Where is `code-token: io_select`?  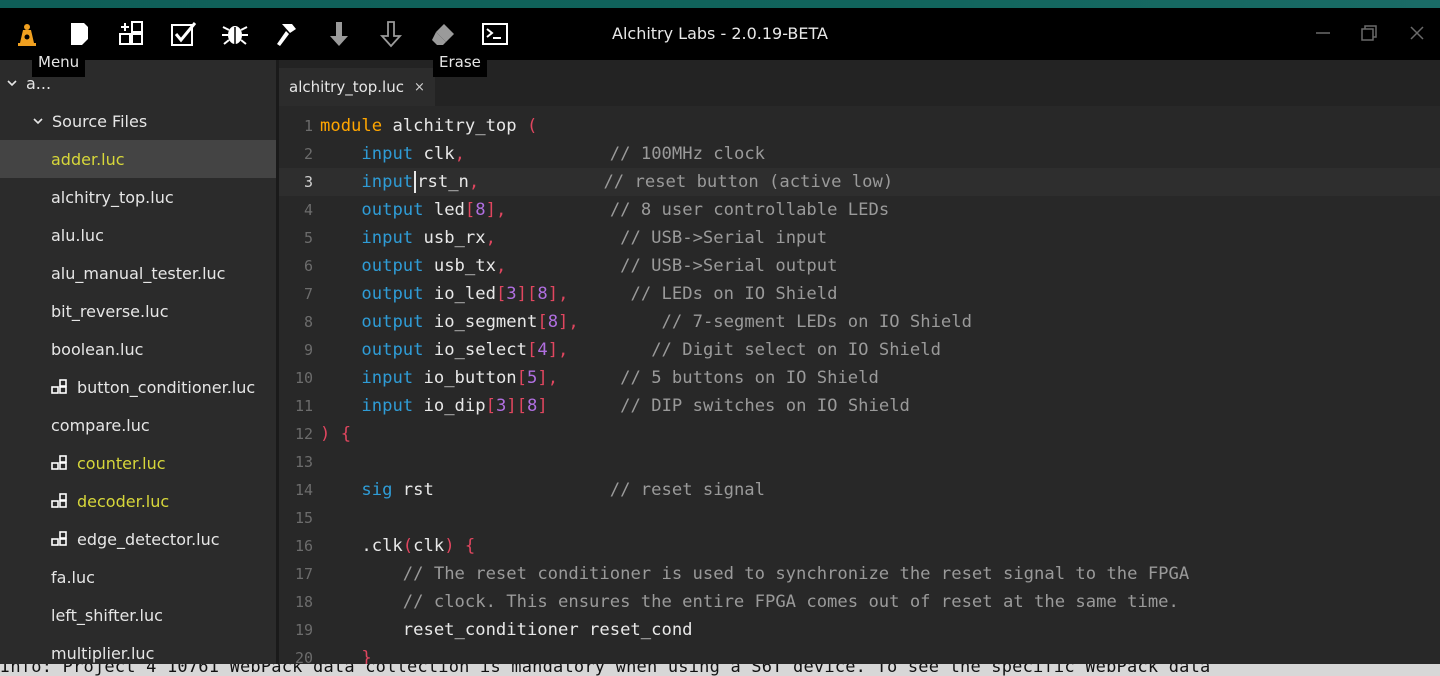
code-token: io_select is located at coordinates (475, 350).